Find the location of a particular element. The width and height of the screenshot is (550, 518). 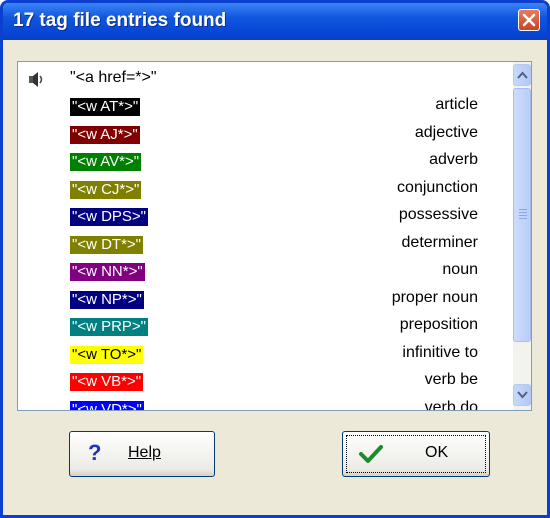

help-button-label: Help is located at coordinates (144, 452).